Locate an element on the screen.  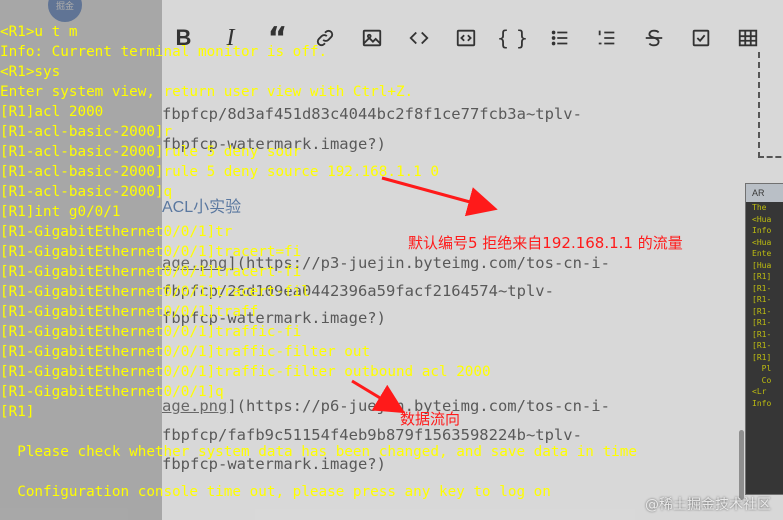
annotation-arrows is located at coordinates (424, 295).